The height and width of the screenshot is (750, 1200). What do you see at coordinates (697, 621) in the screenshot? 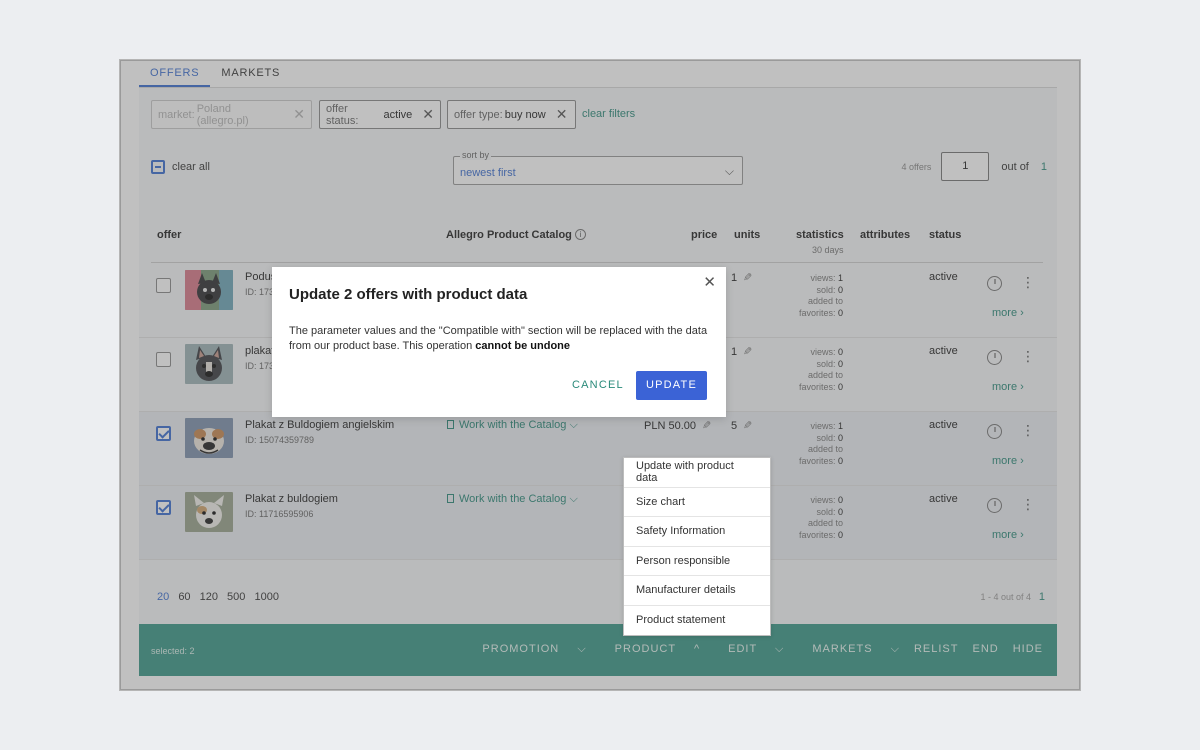
I see `menu-item-product-statement: Product statement` at bounding box center [697, 621].